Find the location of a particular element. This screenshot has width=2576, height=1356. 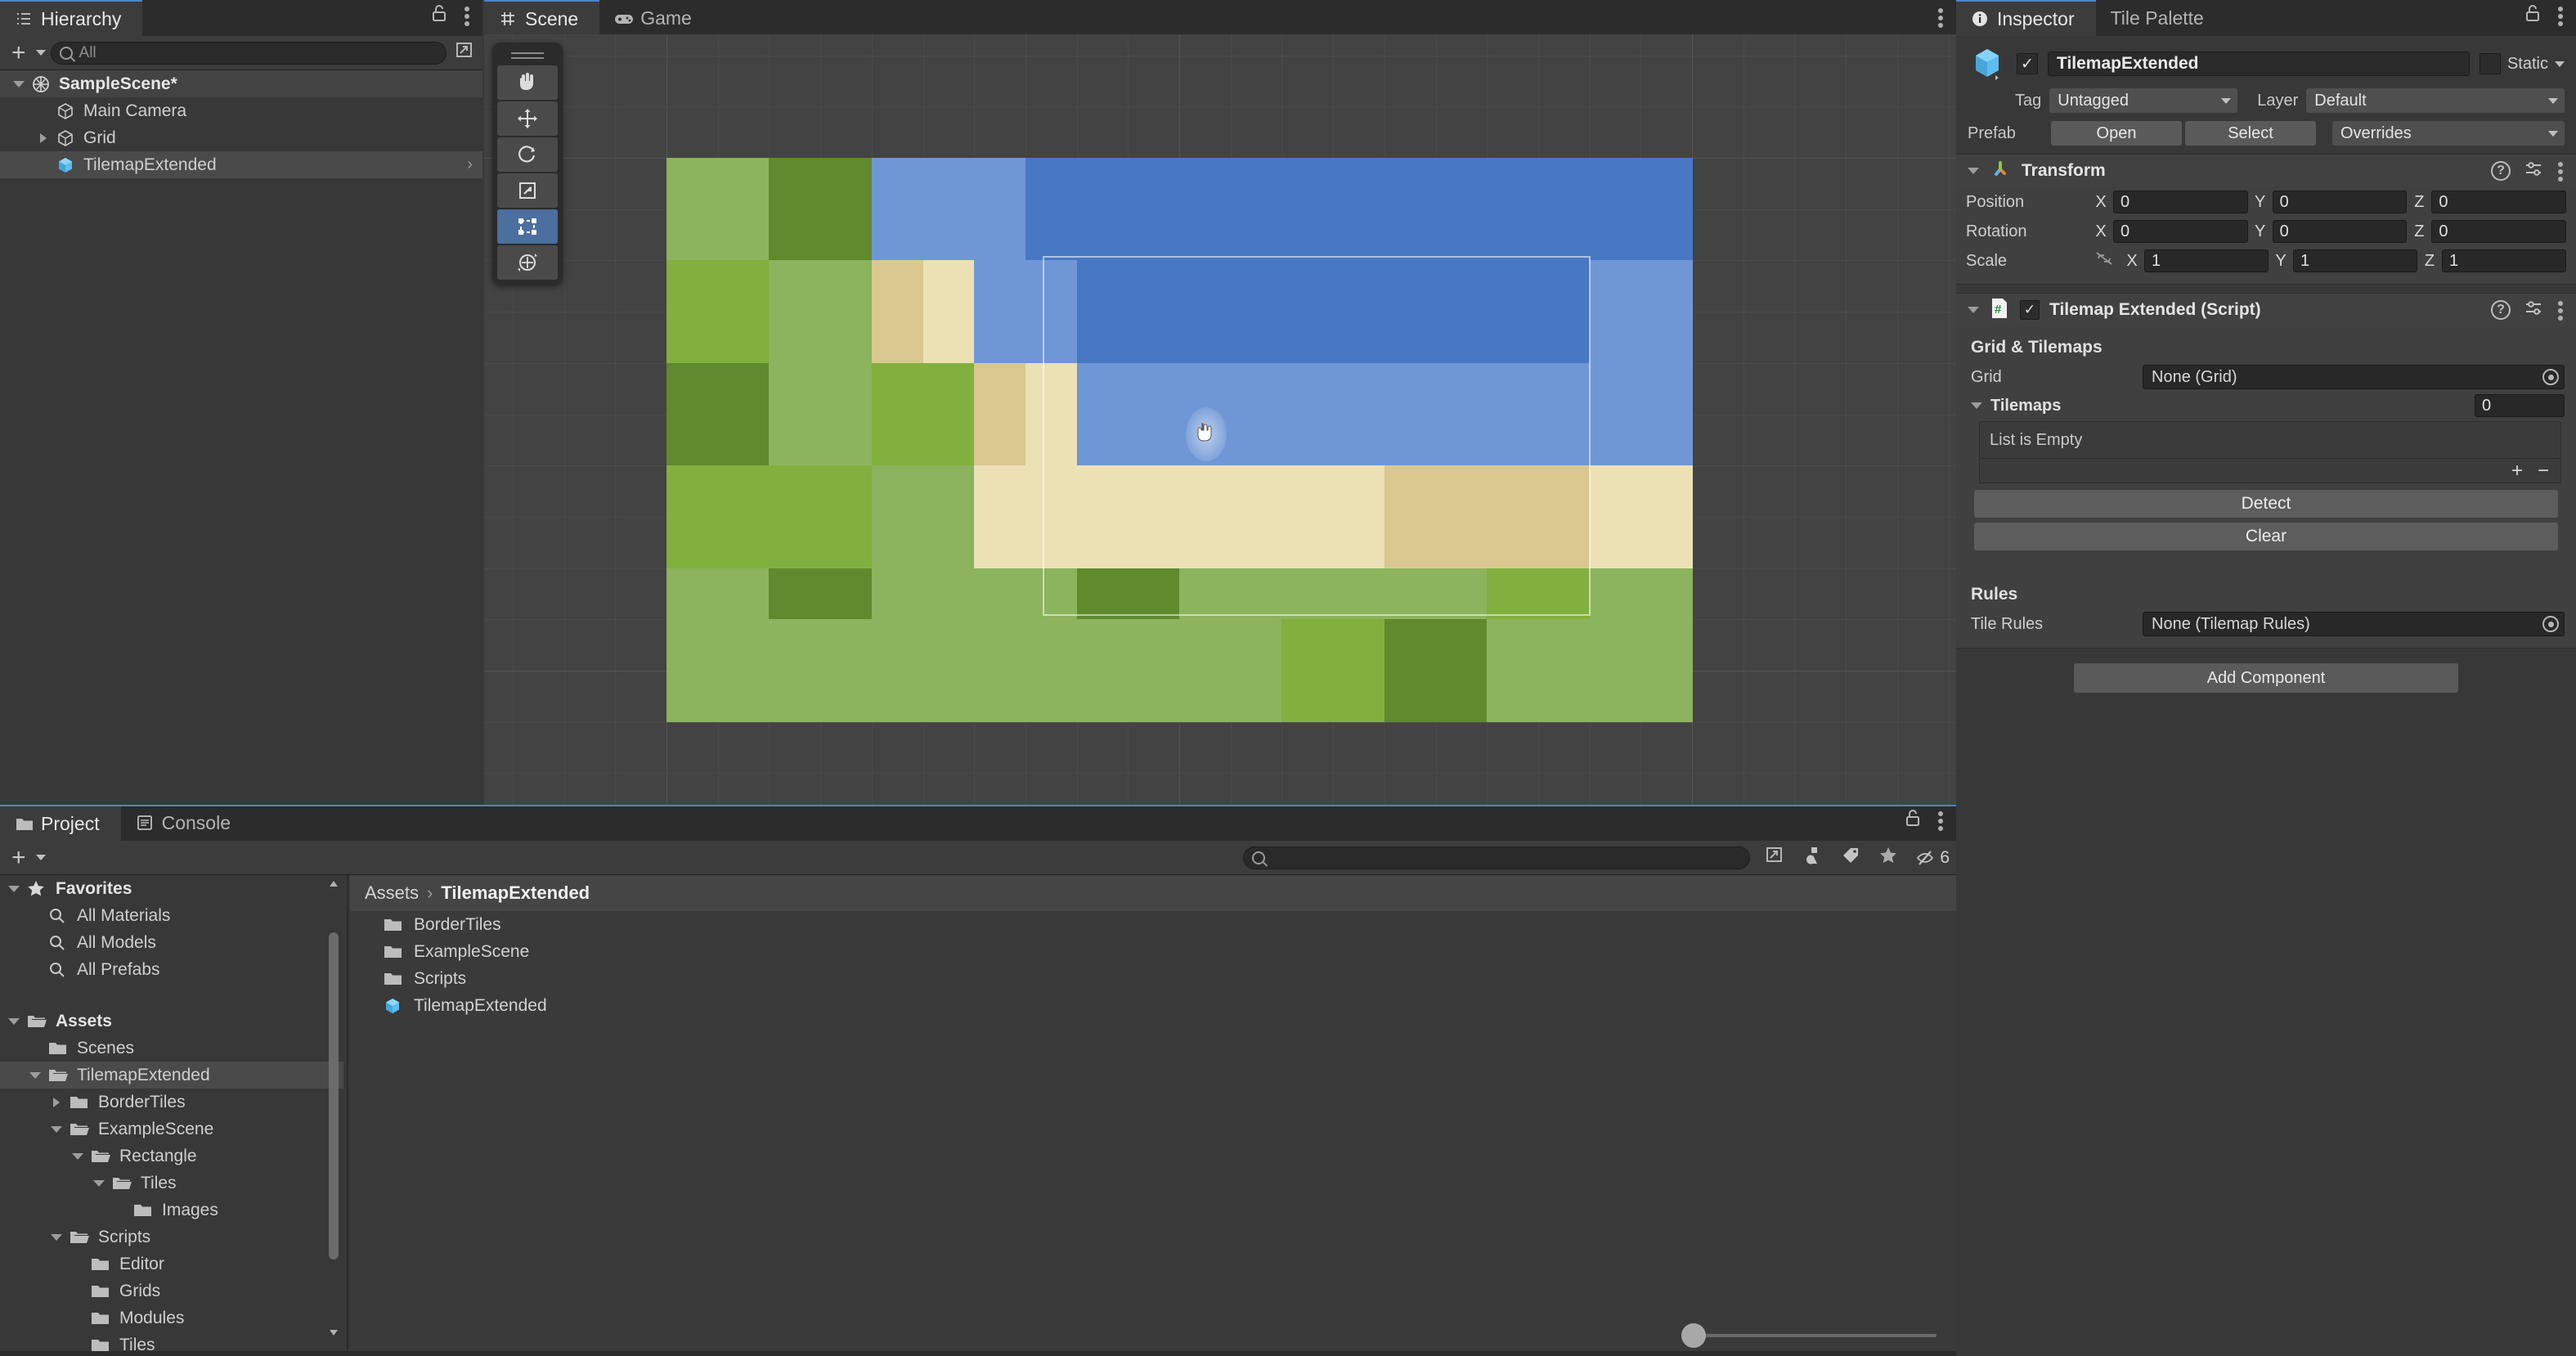

create-object-button: + is located at coordinates (19, 52).